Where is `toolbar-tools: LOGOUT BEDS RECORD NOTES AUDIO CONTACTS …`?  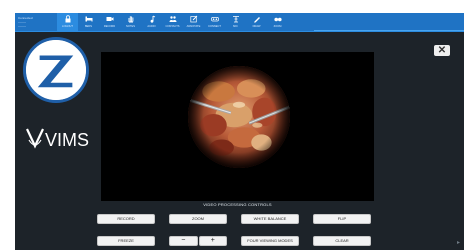 toolbar-tools: LOGOUT BEDS RECORD NOTES AUDIO CONTACTS … is located at coordinates (172, 22).